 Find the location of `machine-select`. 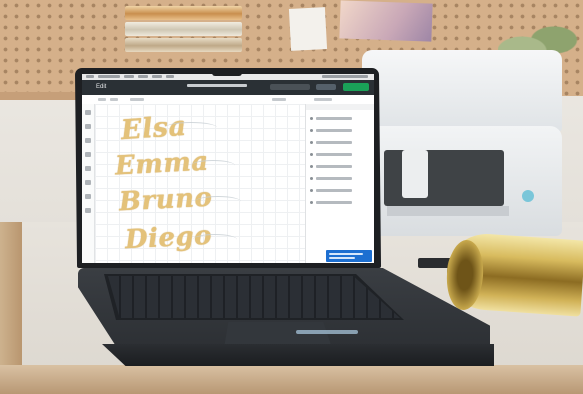

machine-select is located at coordinates (326, 87).